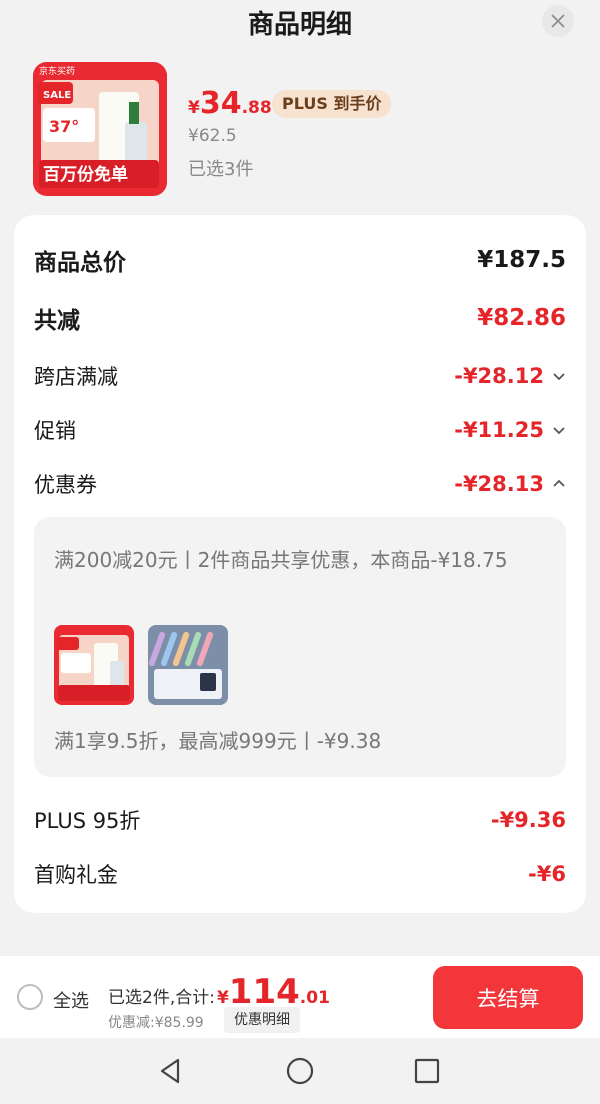  What do you see at coordinates (80, 263) in the screenshot?
I see `total-price-label: 商品总价` at bounding box center [80, 263].